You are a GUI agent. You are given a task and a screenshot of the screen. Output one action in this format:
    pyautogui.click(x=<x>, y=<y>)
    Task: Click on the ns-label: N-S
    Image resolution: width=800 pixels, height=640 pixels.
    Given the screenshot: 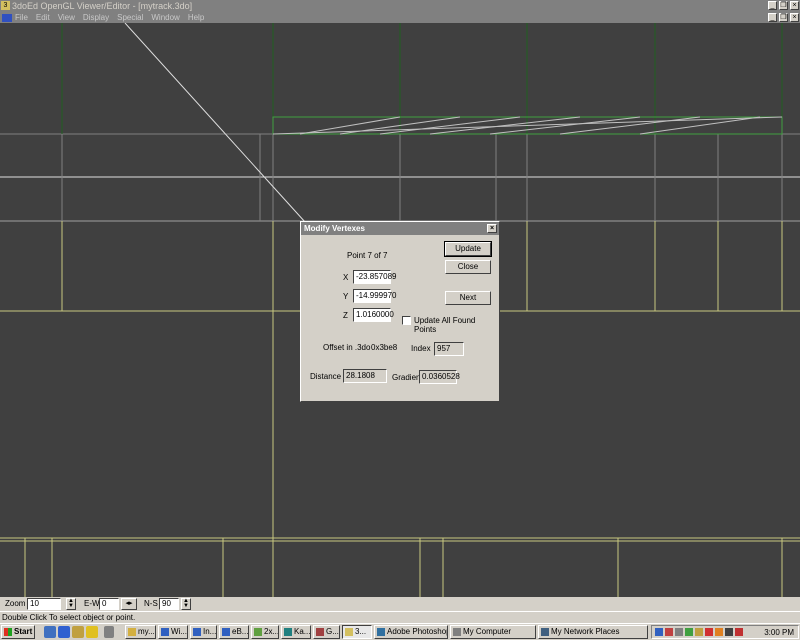 What is the action you would take?
    pyautogui.click(x=151, y=603)
    